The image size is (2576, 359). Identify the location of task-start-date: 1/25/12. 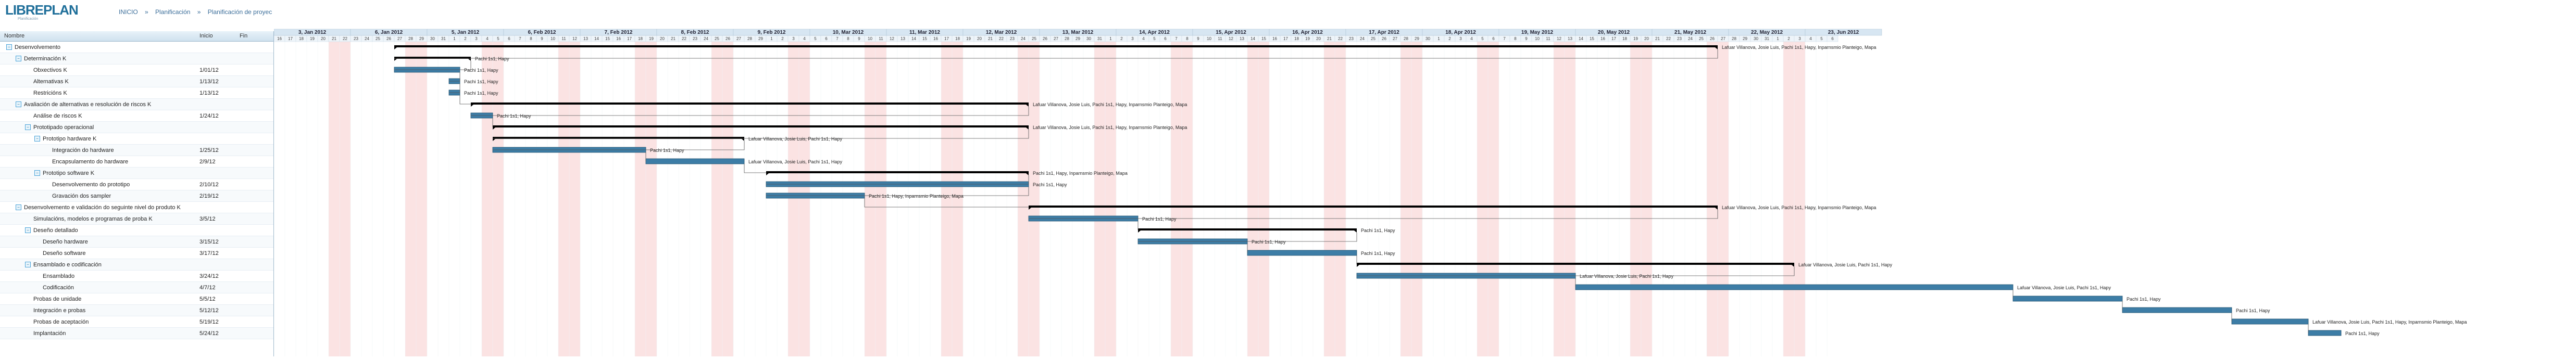
(209, 150).